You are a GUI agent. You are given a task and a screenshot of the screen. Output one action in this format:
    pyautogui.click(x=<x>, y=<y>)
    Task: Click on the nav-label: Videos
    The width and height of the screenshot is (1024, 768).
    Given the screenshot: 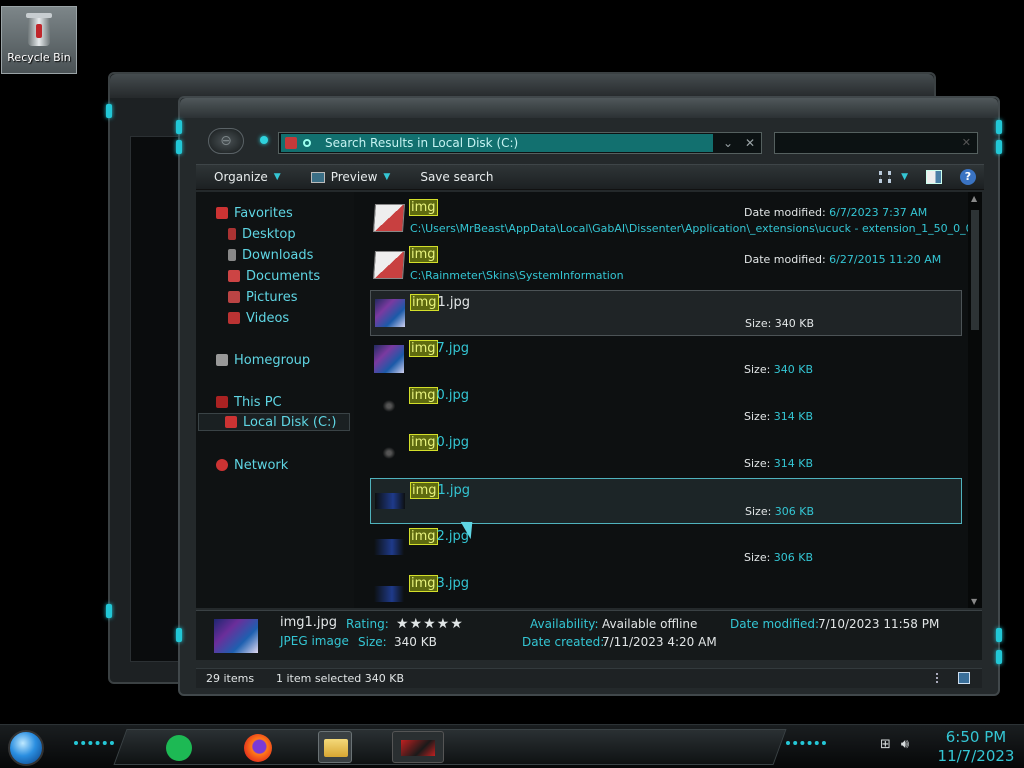 What is the action you would take?
    pyautogui.click(x=268, y=318)
    